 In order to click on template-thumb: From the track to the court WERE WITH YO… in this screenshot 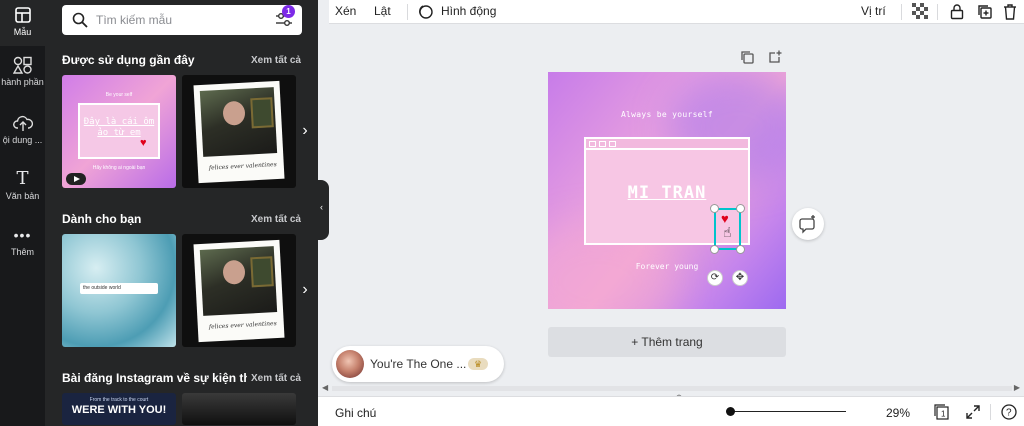, I will do `click(119, 409)`.